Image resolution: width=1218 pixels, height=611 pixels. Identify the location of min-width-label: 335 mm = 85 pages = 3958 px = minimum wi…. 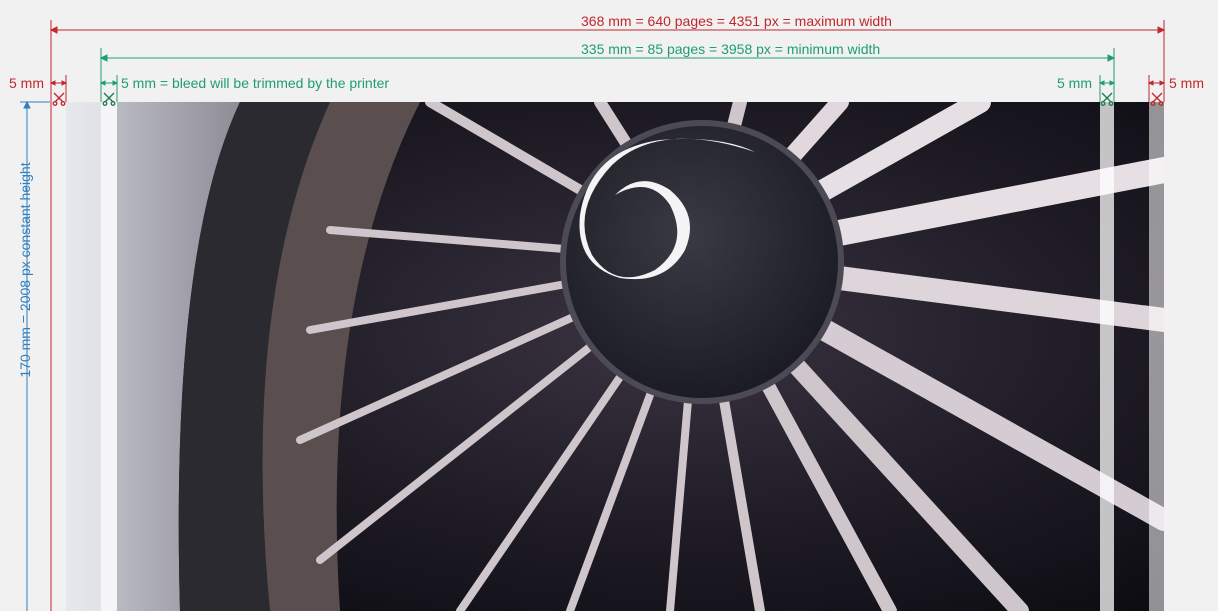
(731, 49).